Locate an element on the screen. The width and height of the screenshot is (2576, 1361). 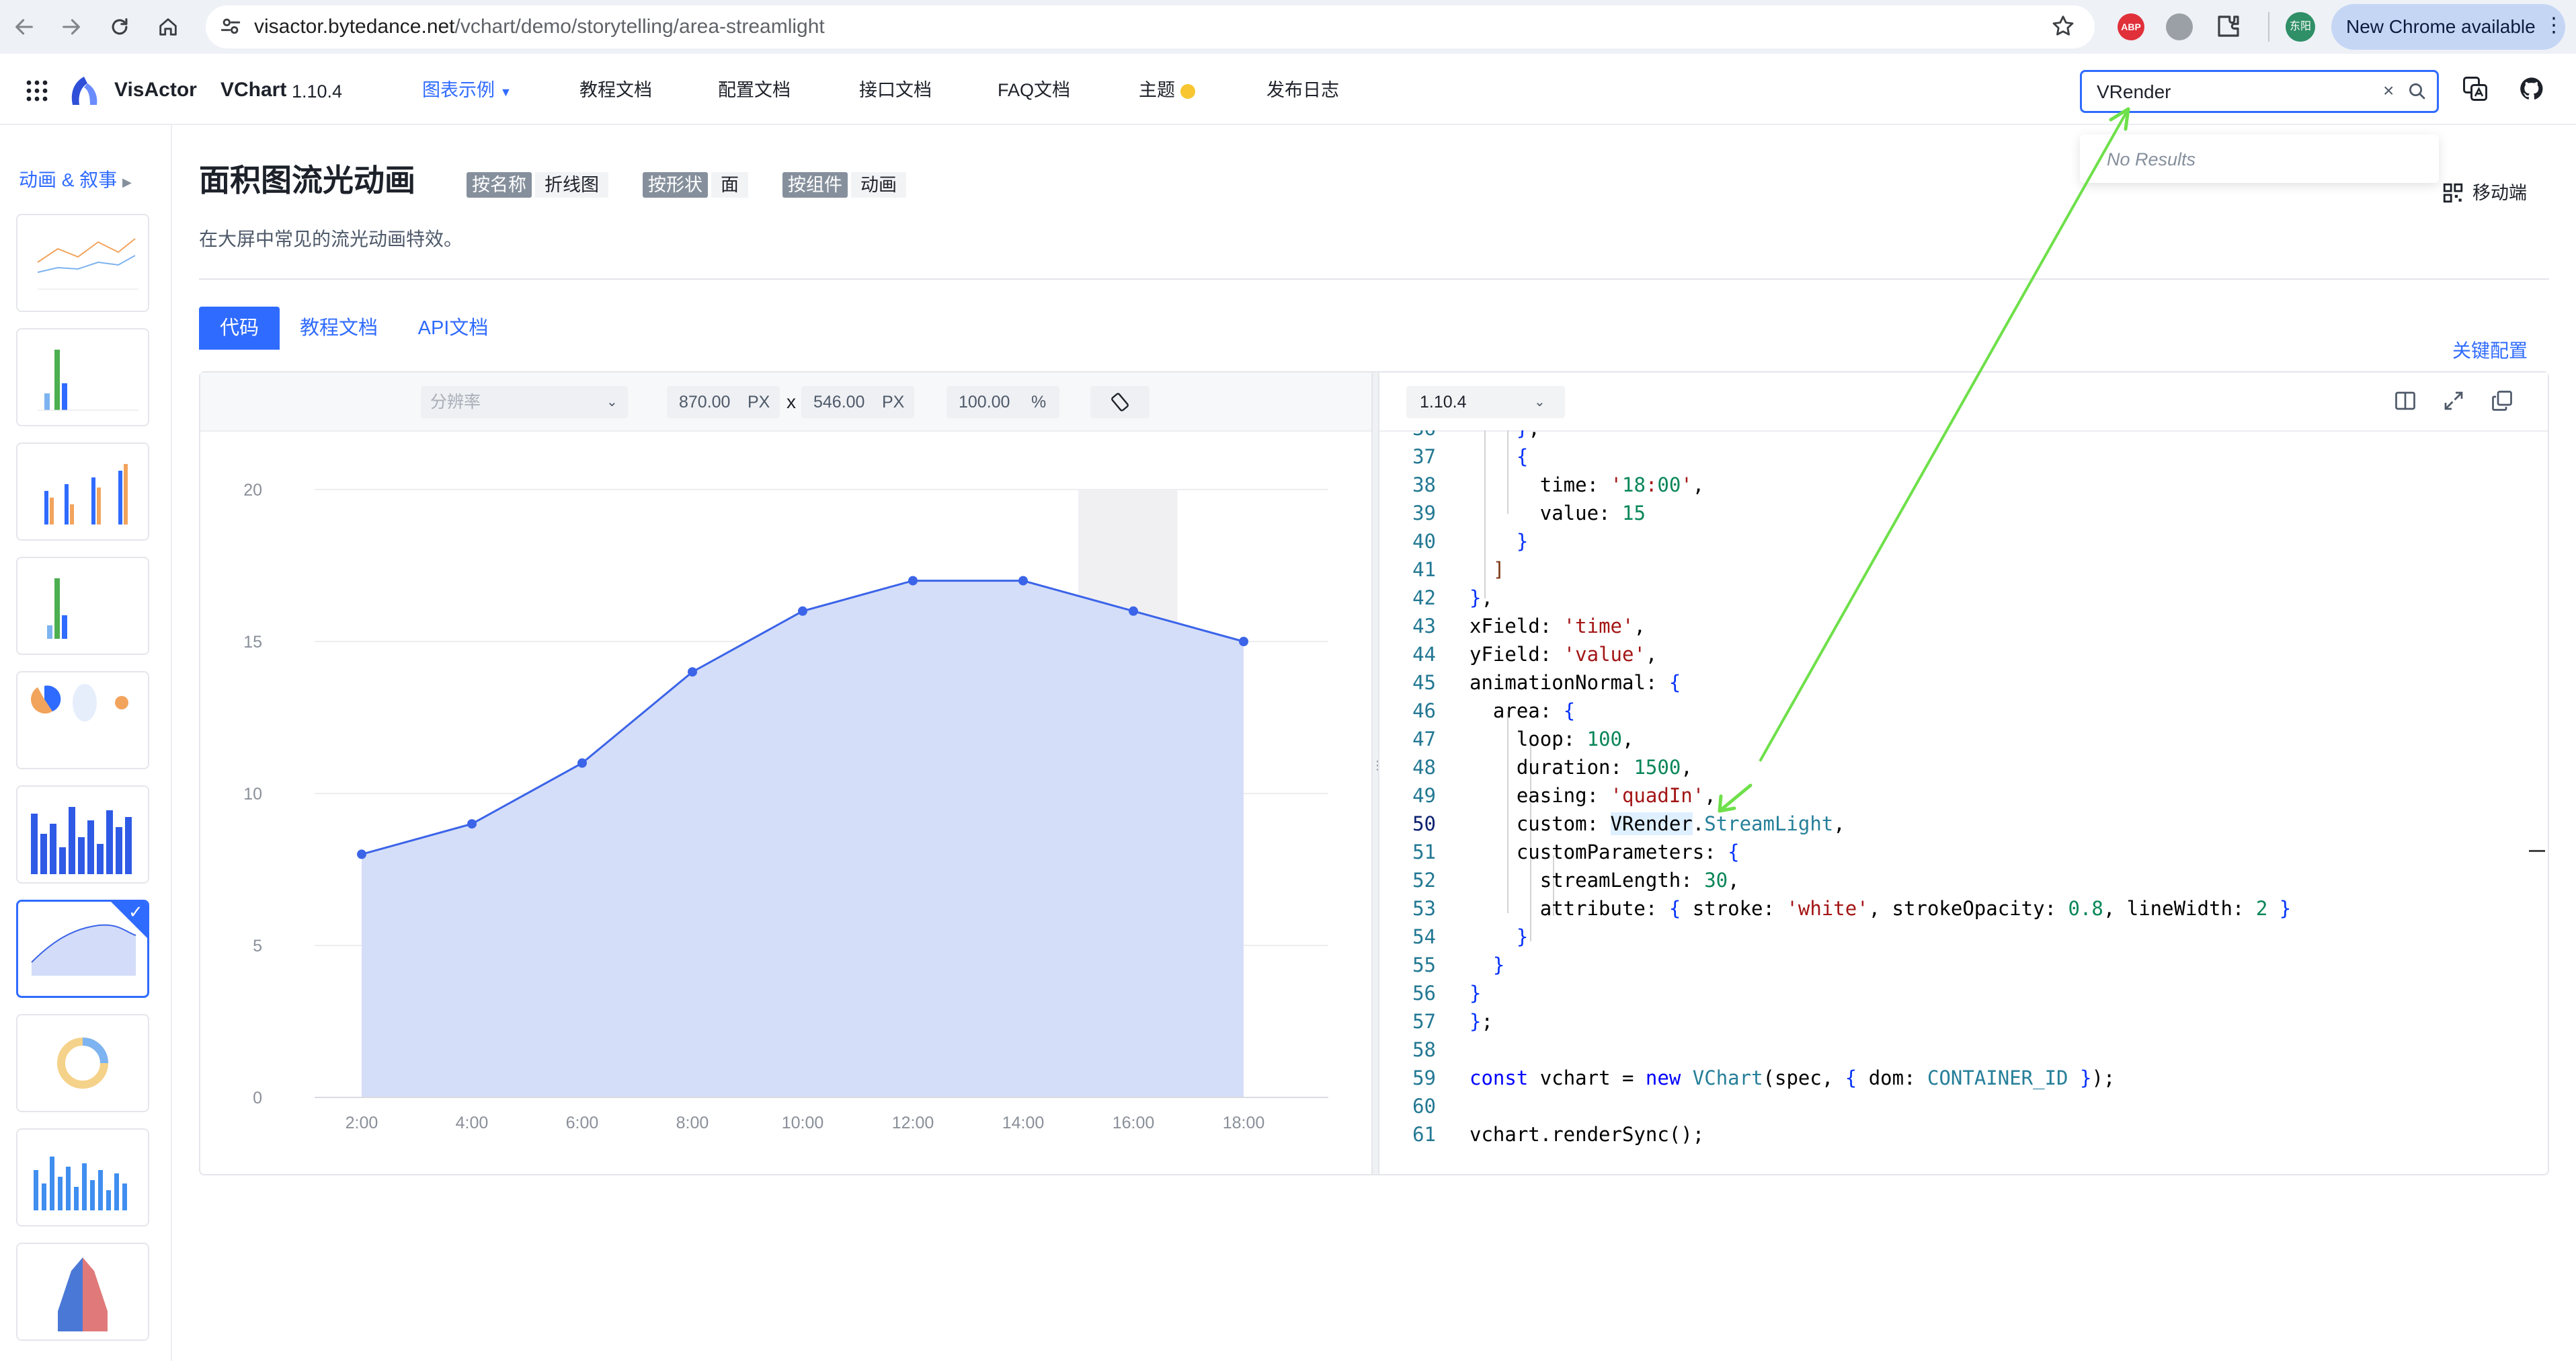
code-line: 40 } is located at coordinates (1963, 541).